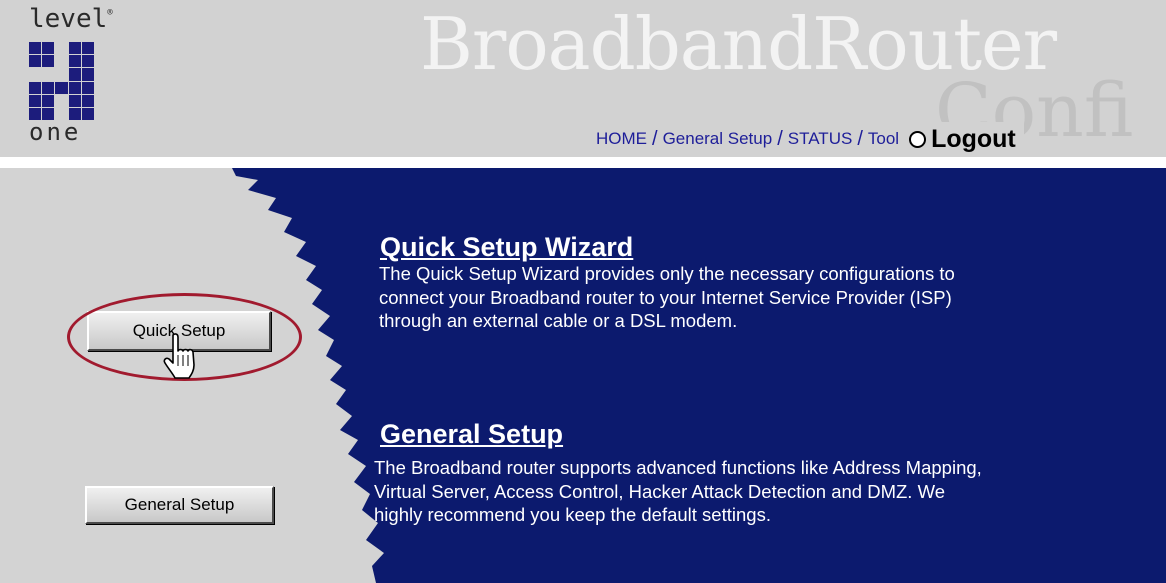 The height and width of the screenshot is (583, 1166). I want to click on logout-circle-icon, so click(918, 139).